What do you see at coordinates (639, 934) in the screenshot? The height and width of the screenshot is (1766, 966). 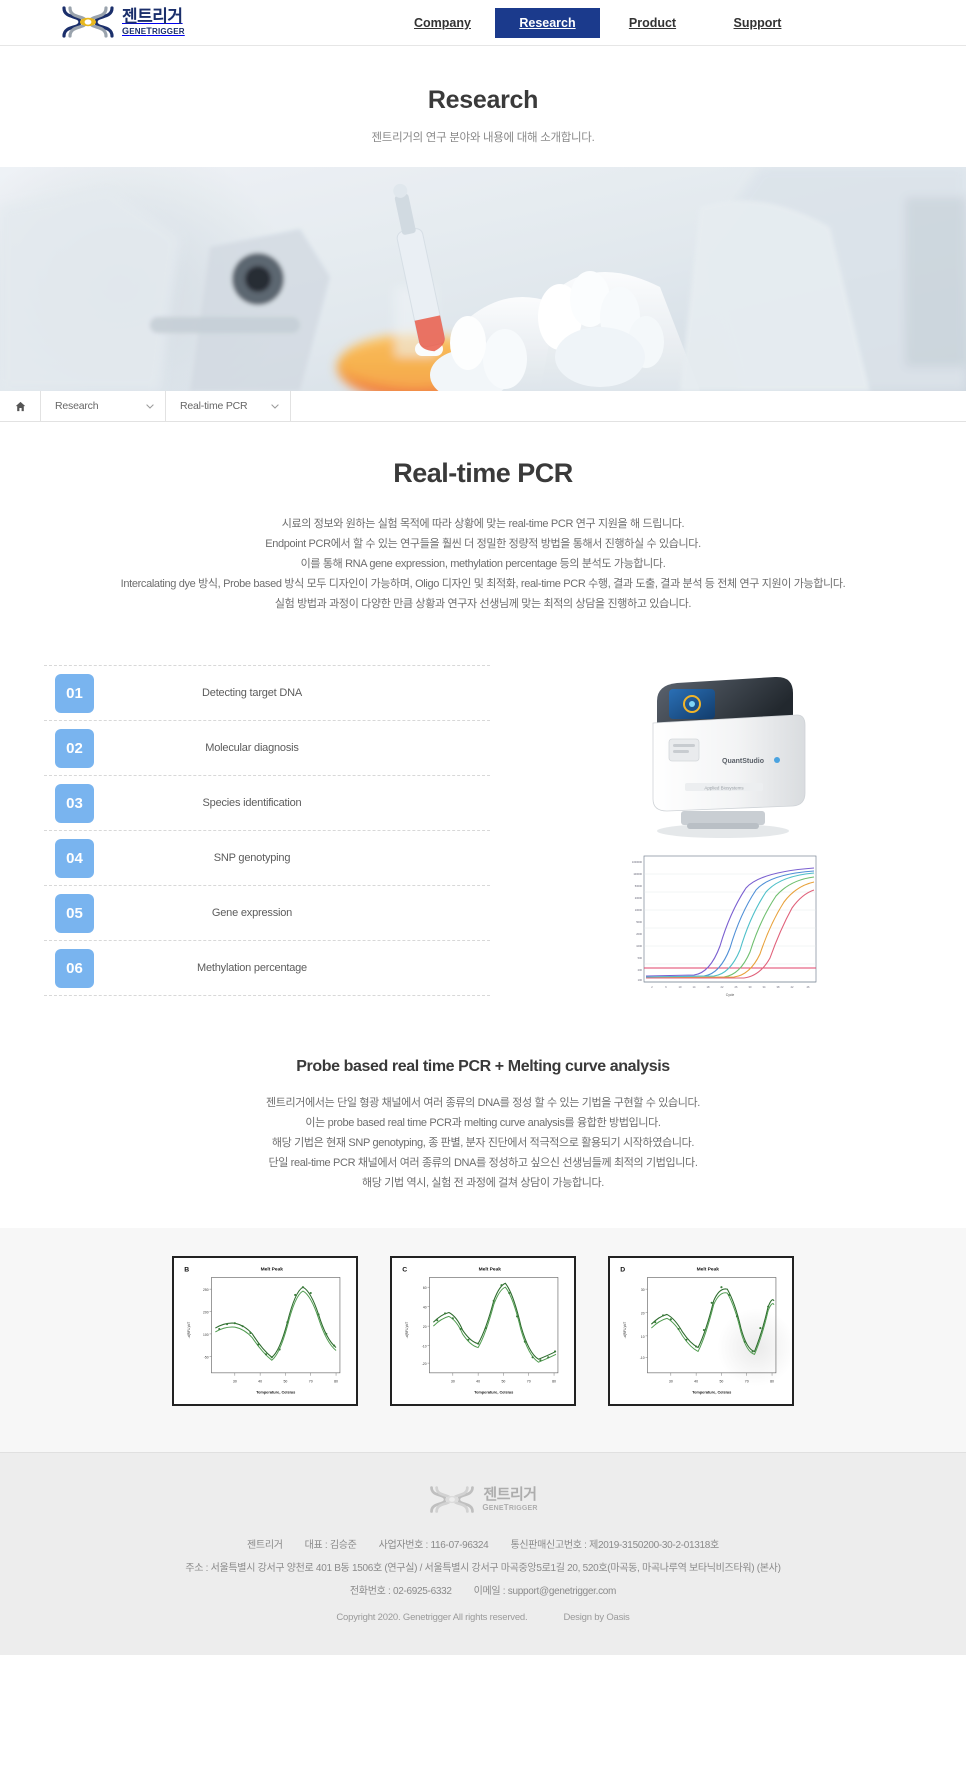 I see `svg-text: 2000` at bounding box center [639, 934].